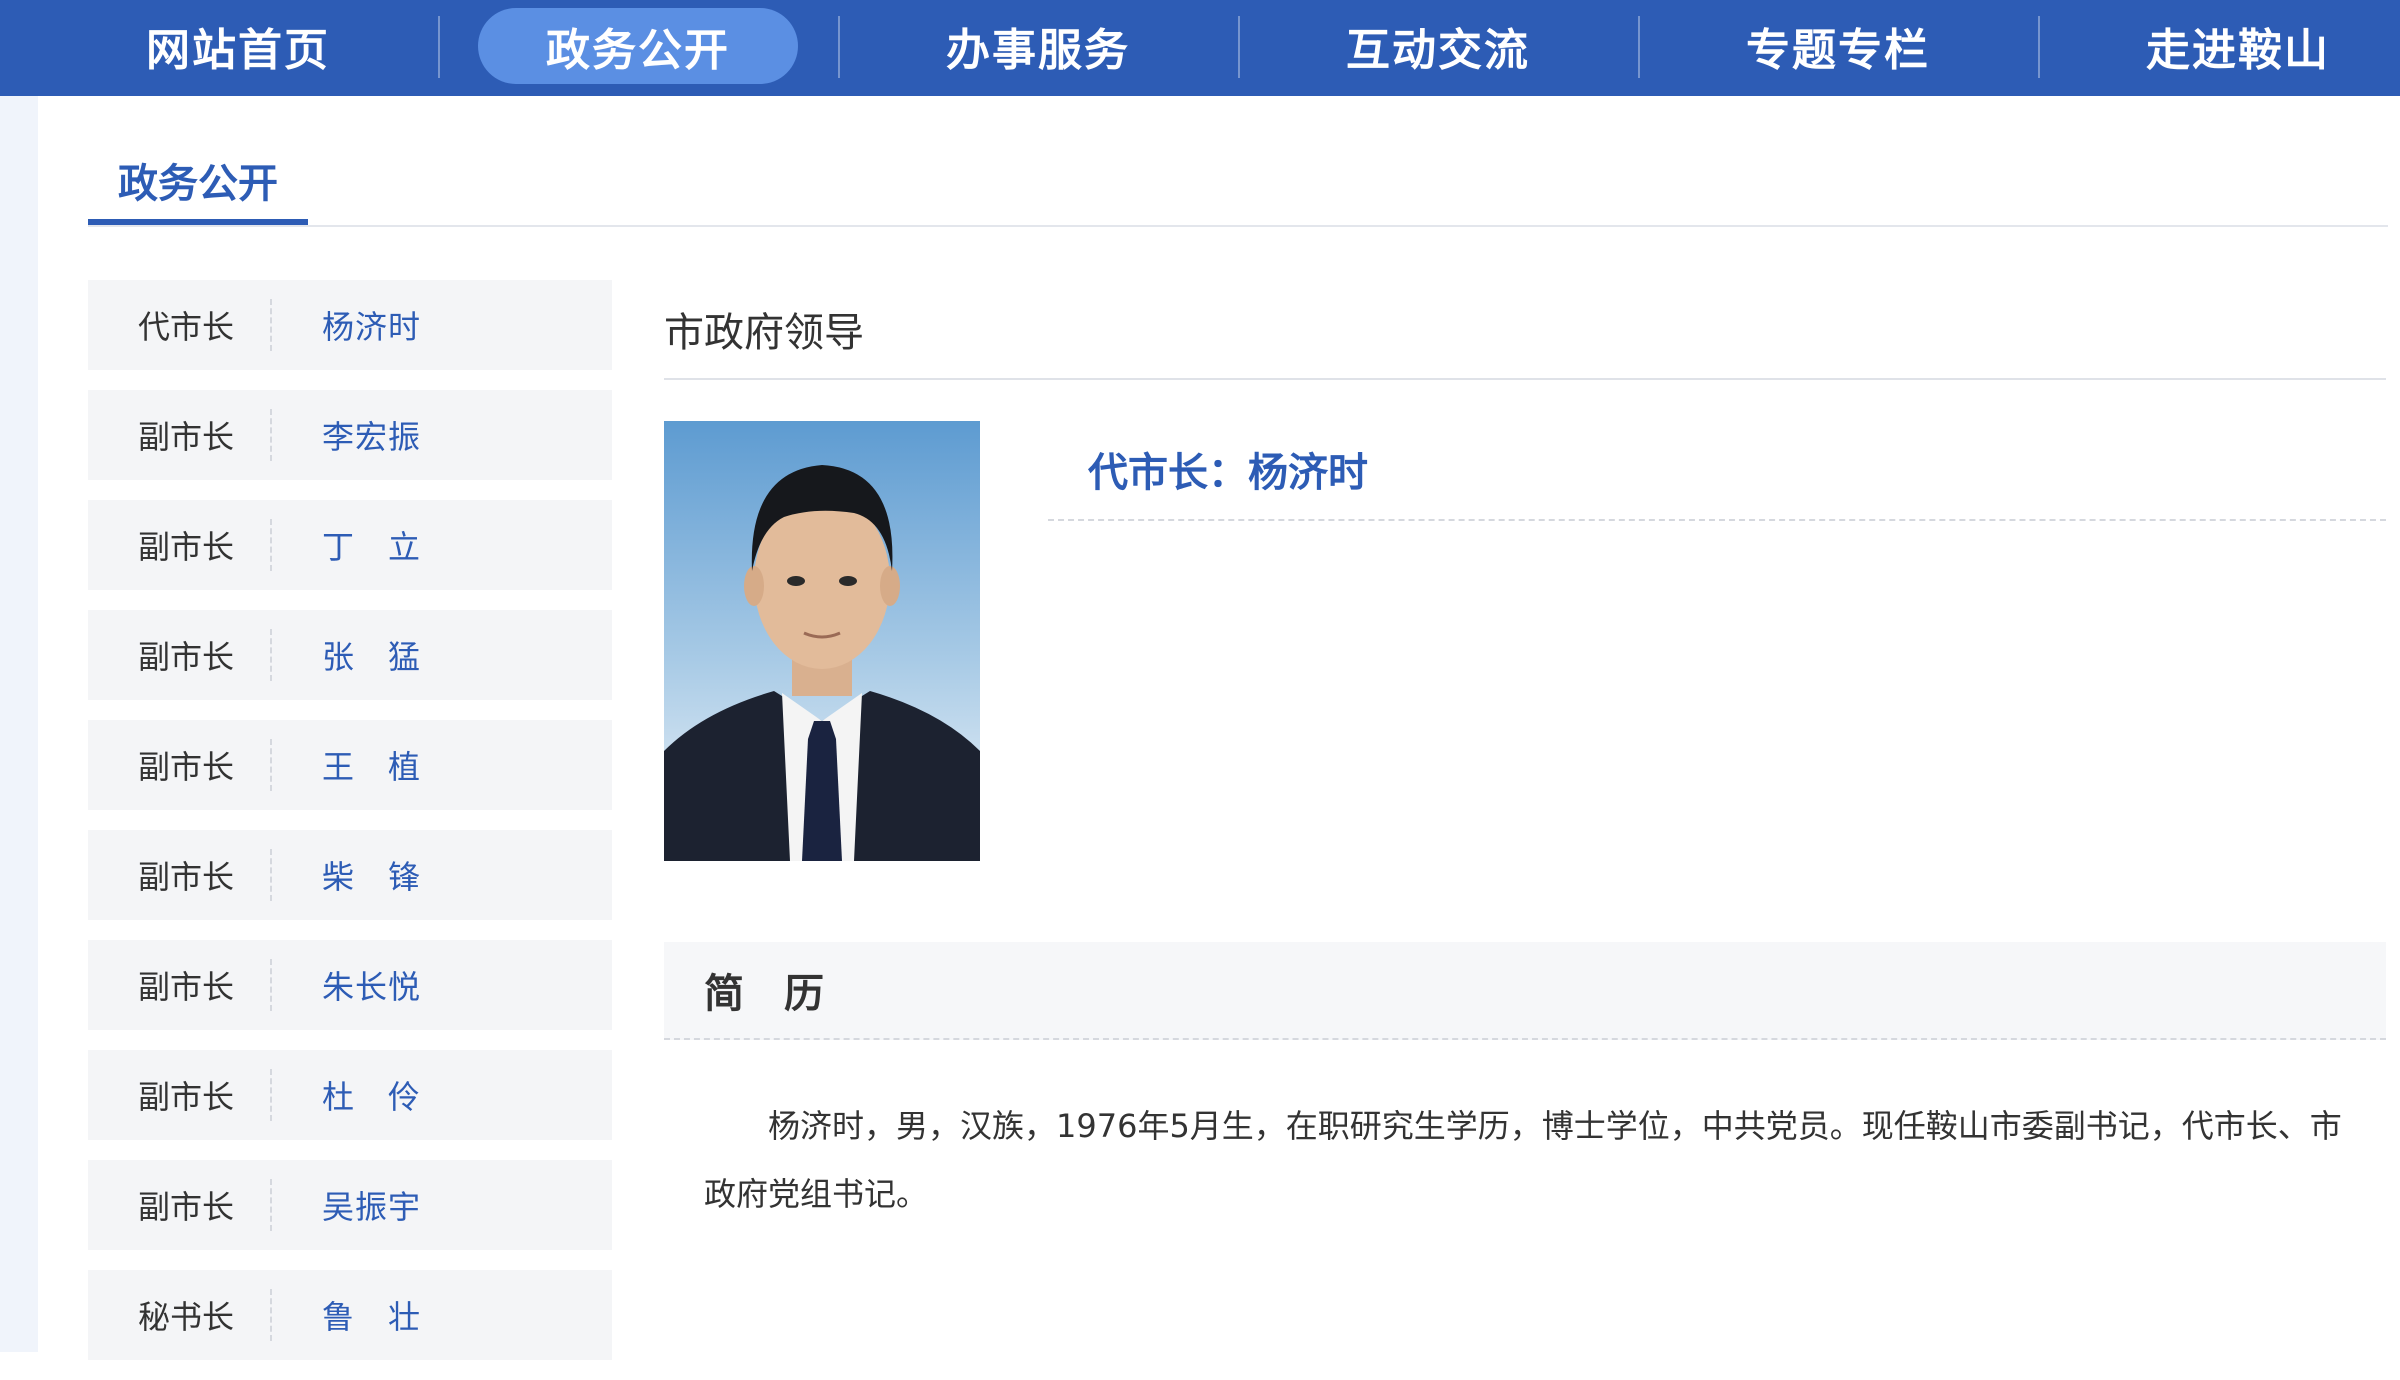 The image size is (2400, 1380). What do you see at coordinates (371, 545) in the screenshot?
I see `leader-name-link: 丁 立` at bounding box center [371, 545].